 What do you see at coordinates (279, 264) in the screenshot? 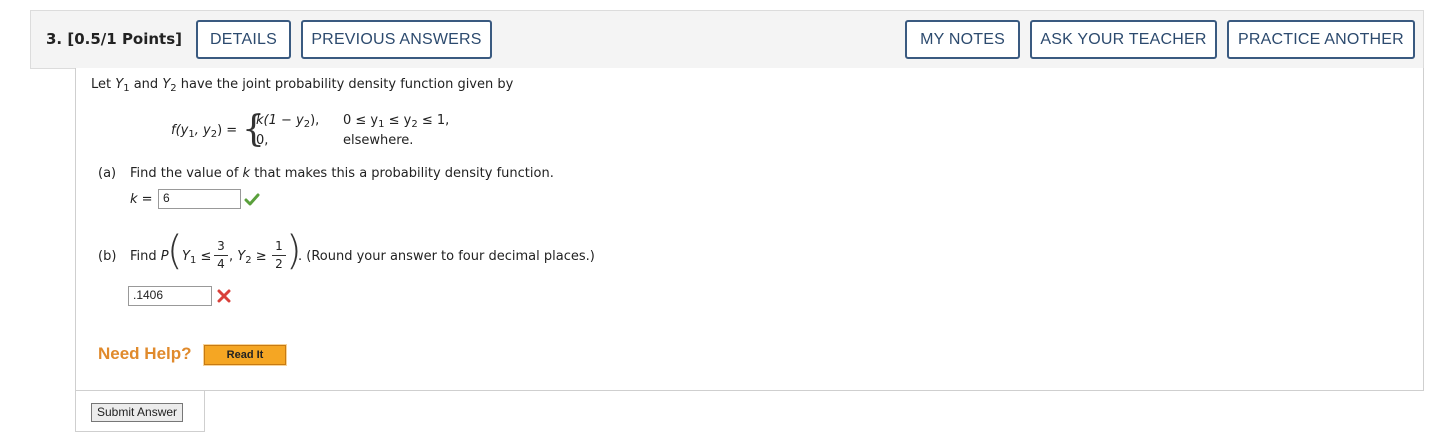
I see `frac2-denominator: 2` at bounding box center [279, 264].